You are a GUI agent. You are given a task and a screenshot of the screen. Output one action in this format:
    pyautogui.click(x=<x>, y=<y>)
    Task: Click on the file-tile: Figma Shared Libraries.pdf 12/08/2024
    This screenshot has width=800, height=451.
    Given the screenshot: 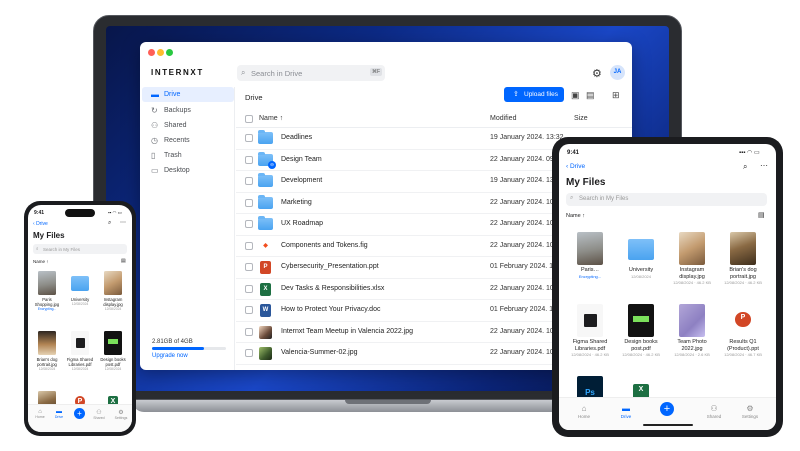 What is the action you would take?
    pyautogui.click(x=80, y=351)
    